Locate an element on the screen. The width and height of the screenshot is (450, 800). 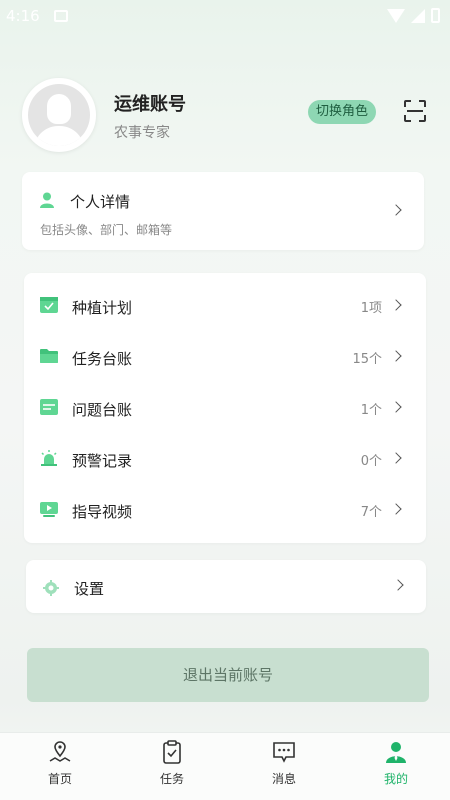
alarm-light-icon is located at coordinates (49, 458).